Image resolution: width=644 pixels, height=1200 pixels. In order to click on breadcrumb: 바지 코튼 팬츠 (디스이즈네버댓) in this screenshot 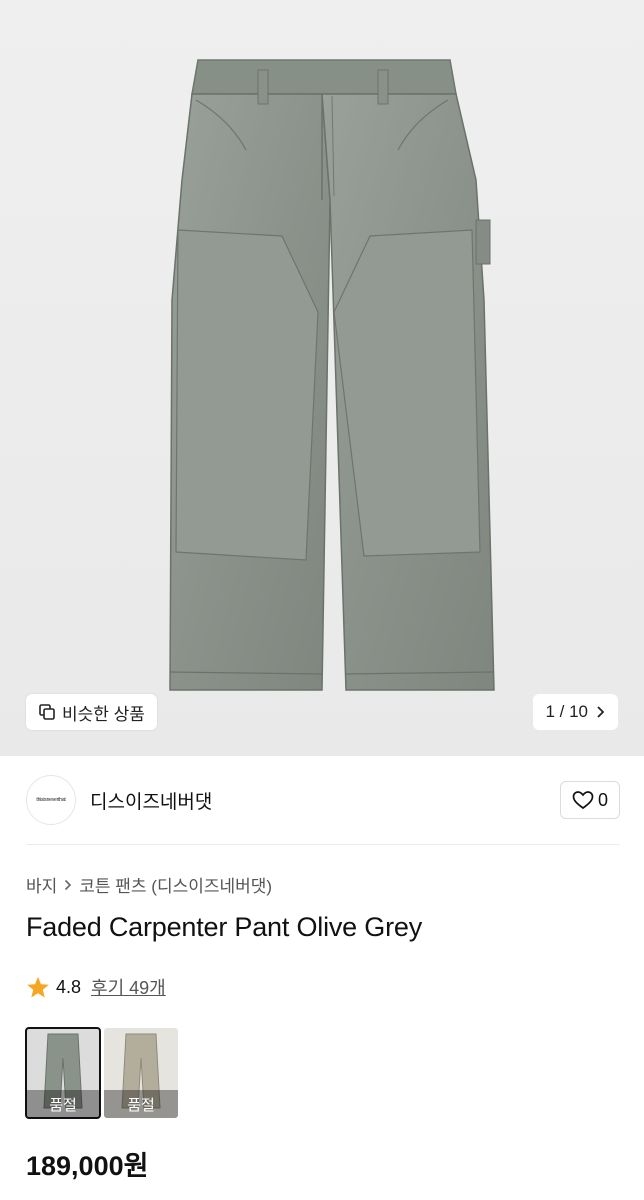, I will do `click(149, 884)`.